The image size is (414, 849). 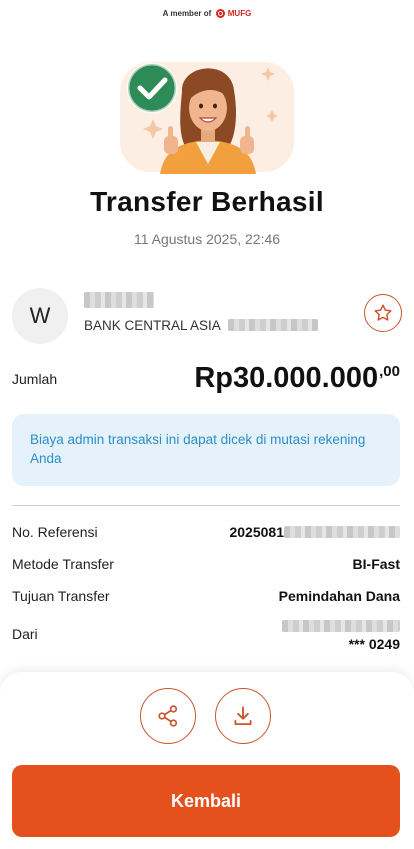 I want to click on share-icon, so click(x=168, y=716).